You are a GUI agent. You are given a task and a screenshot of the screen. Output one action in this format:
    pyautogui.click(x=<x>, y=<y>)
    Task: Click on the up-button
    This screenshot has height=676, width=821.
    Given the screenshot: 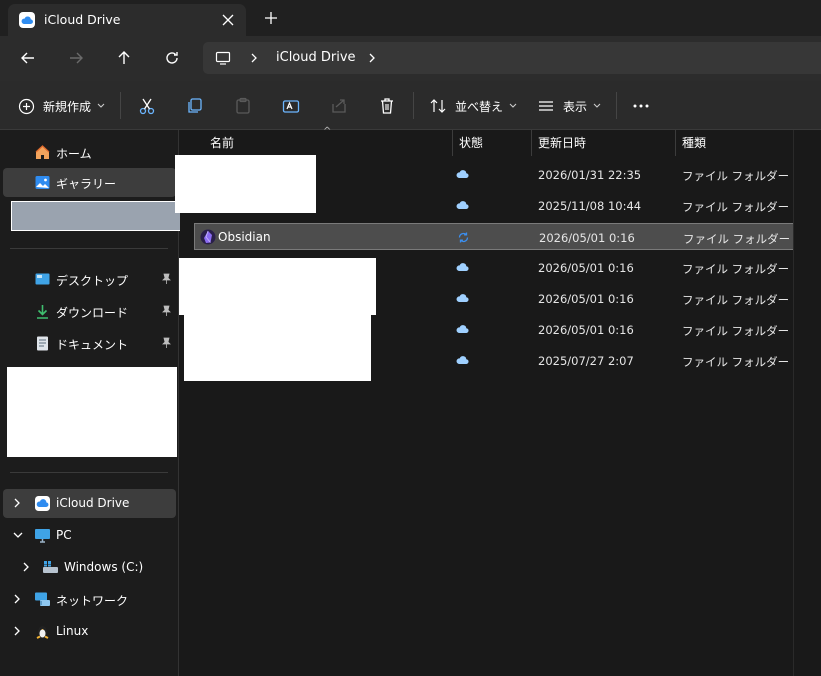 What is the action you would take?
    pyautogui.click(x=124, y=58)
    